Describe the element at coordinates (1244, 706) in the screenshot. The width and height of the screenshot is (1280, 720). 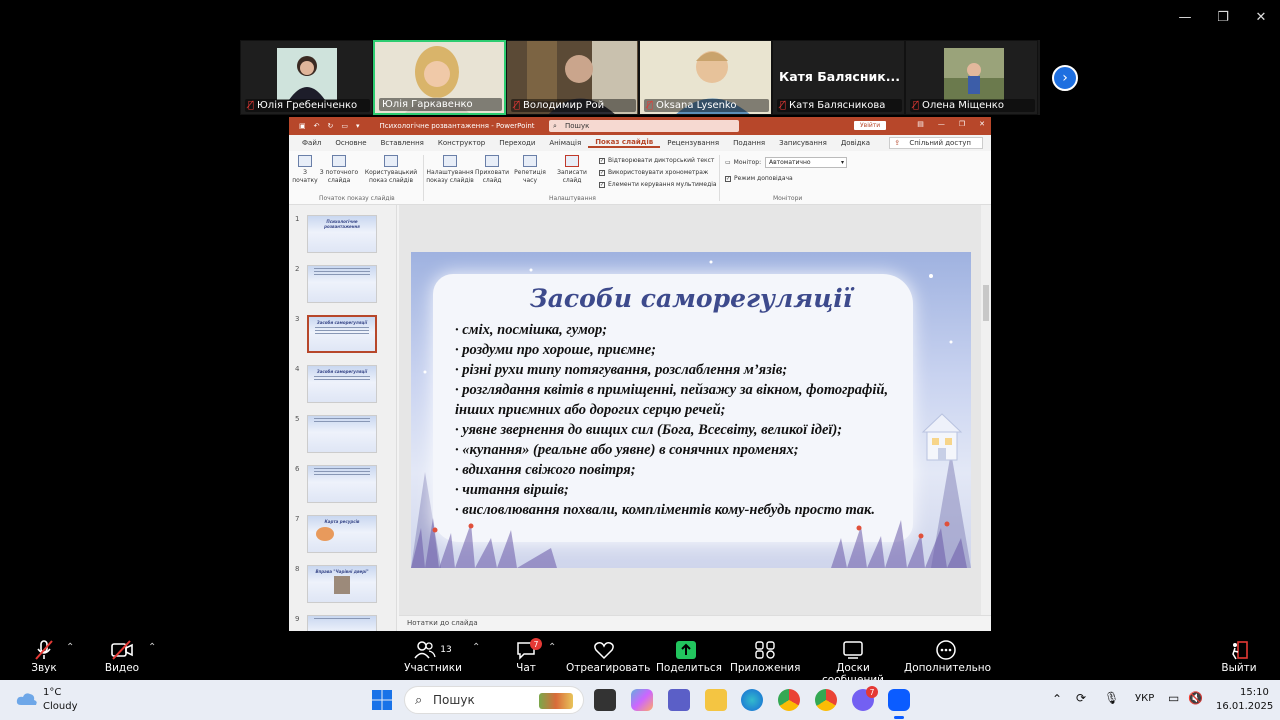
I see `clock-date: 16.01.2025` at that location.